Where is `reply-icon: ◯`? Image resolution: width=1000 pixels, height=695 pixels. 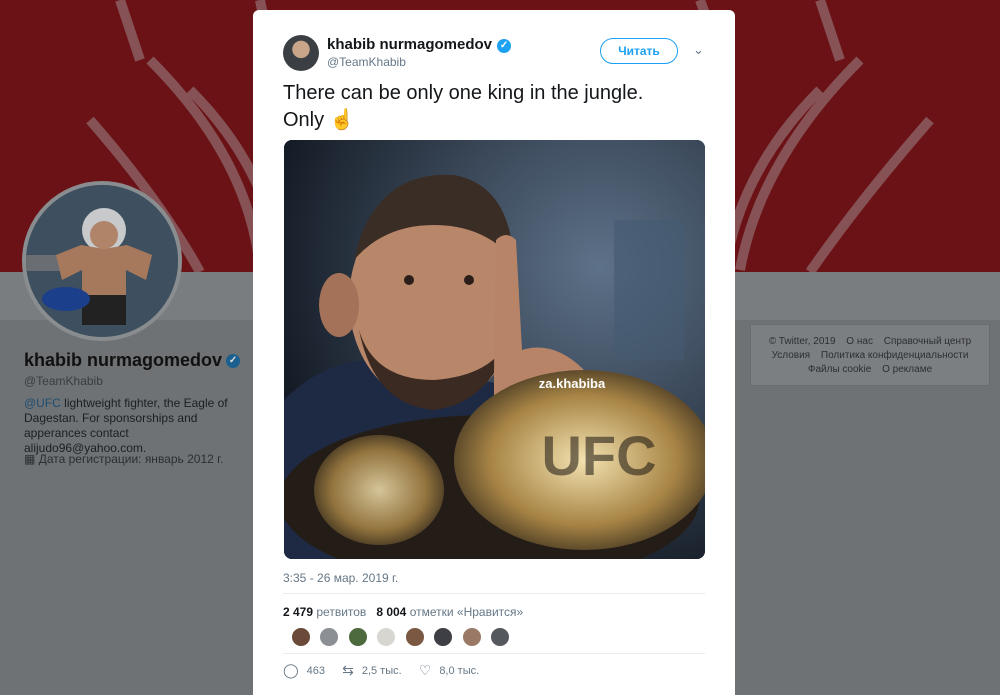
reply-icon: ◯ is located at coordinates (291, 670).